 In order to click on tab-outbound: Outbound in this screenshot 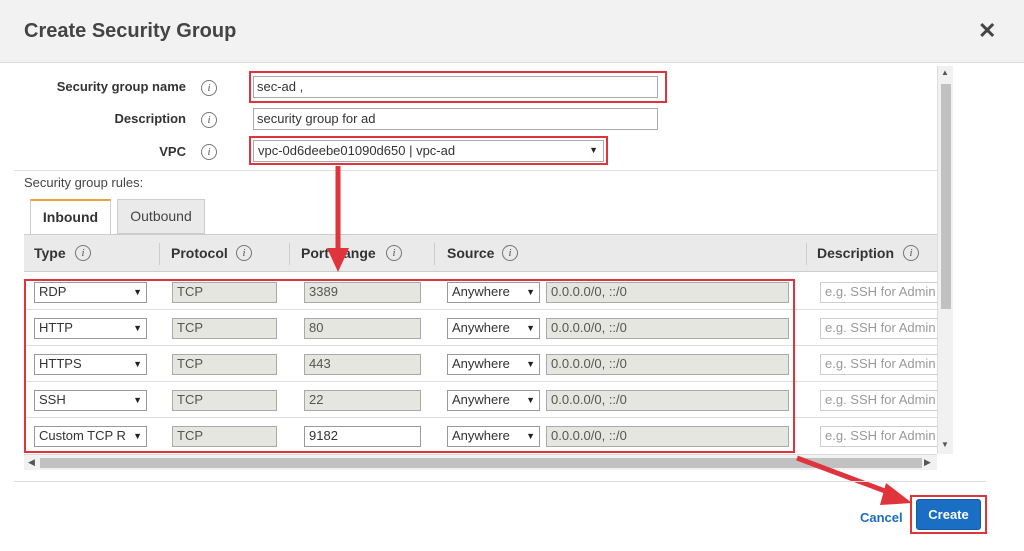, I will do `click(161, 216)`.